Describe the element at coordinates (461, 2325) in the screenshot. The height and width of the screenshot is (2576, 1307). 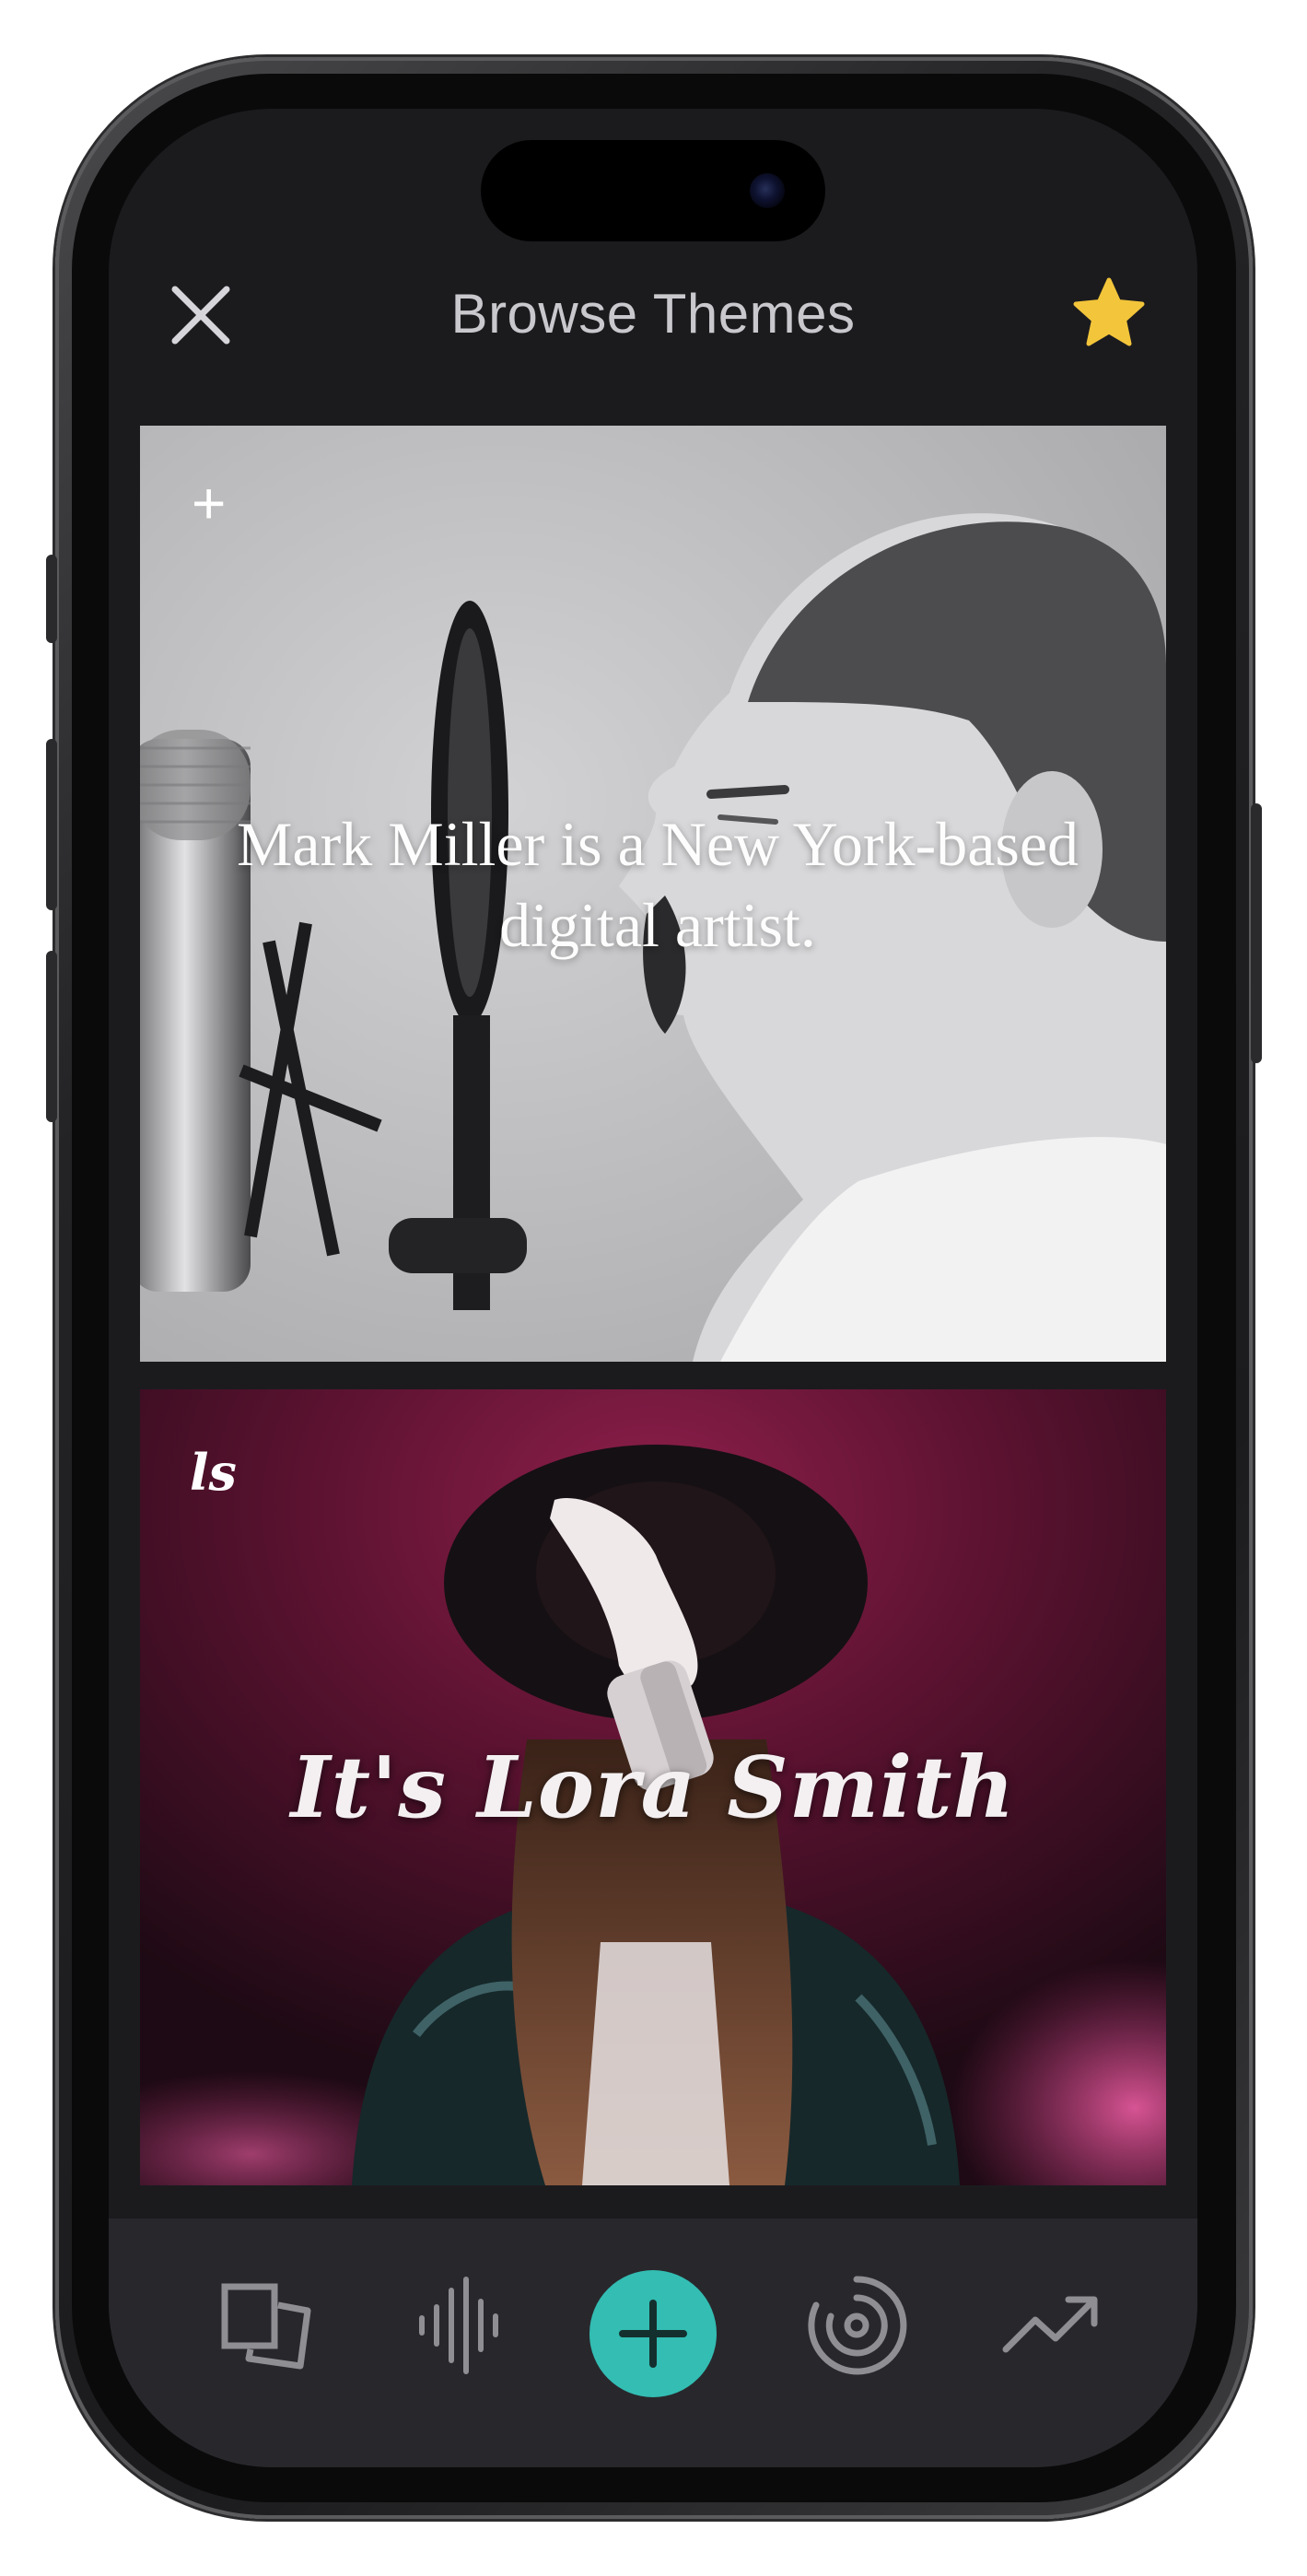
I see `audio-waveform-icon` at that location.